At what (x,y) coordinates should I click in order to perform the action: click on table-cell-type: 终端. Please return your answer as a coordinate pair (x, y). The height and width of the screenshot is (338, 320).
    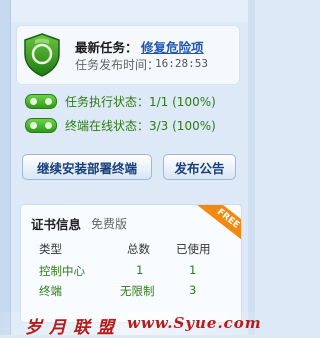
    Looking at the image, I should click on (50, 291).